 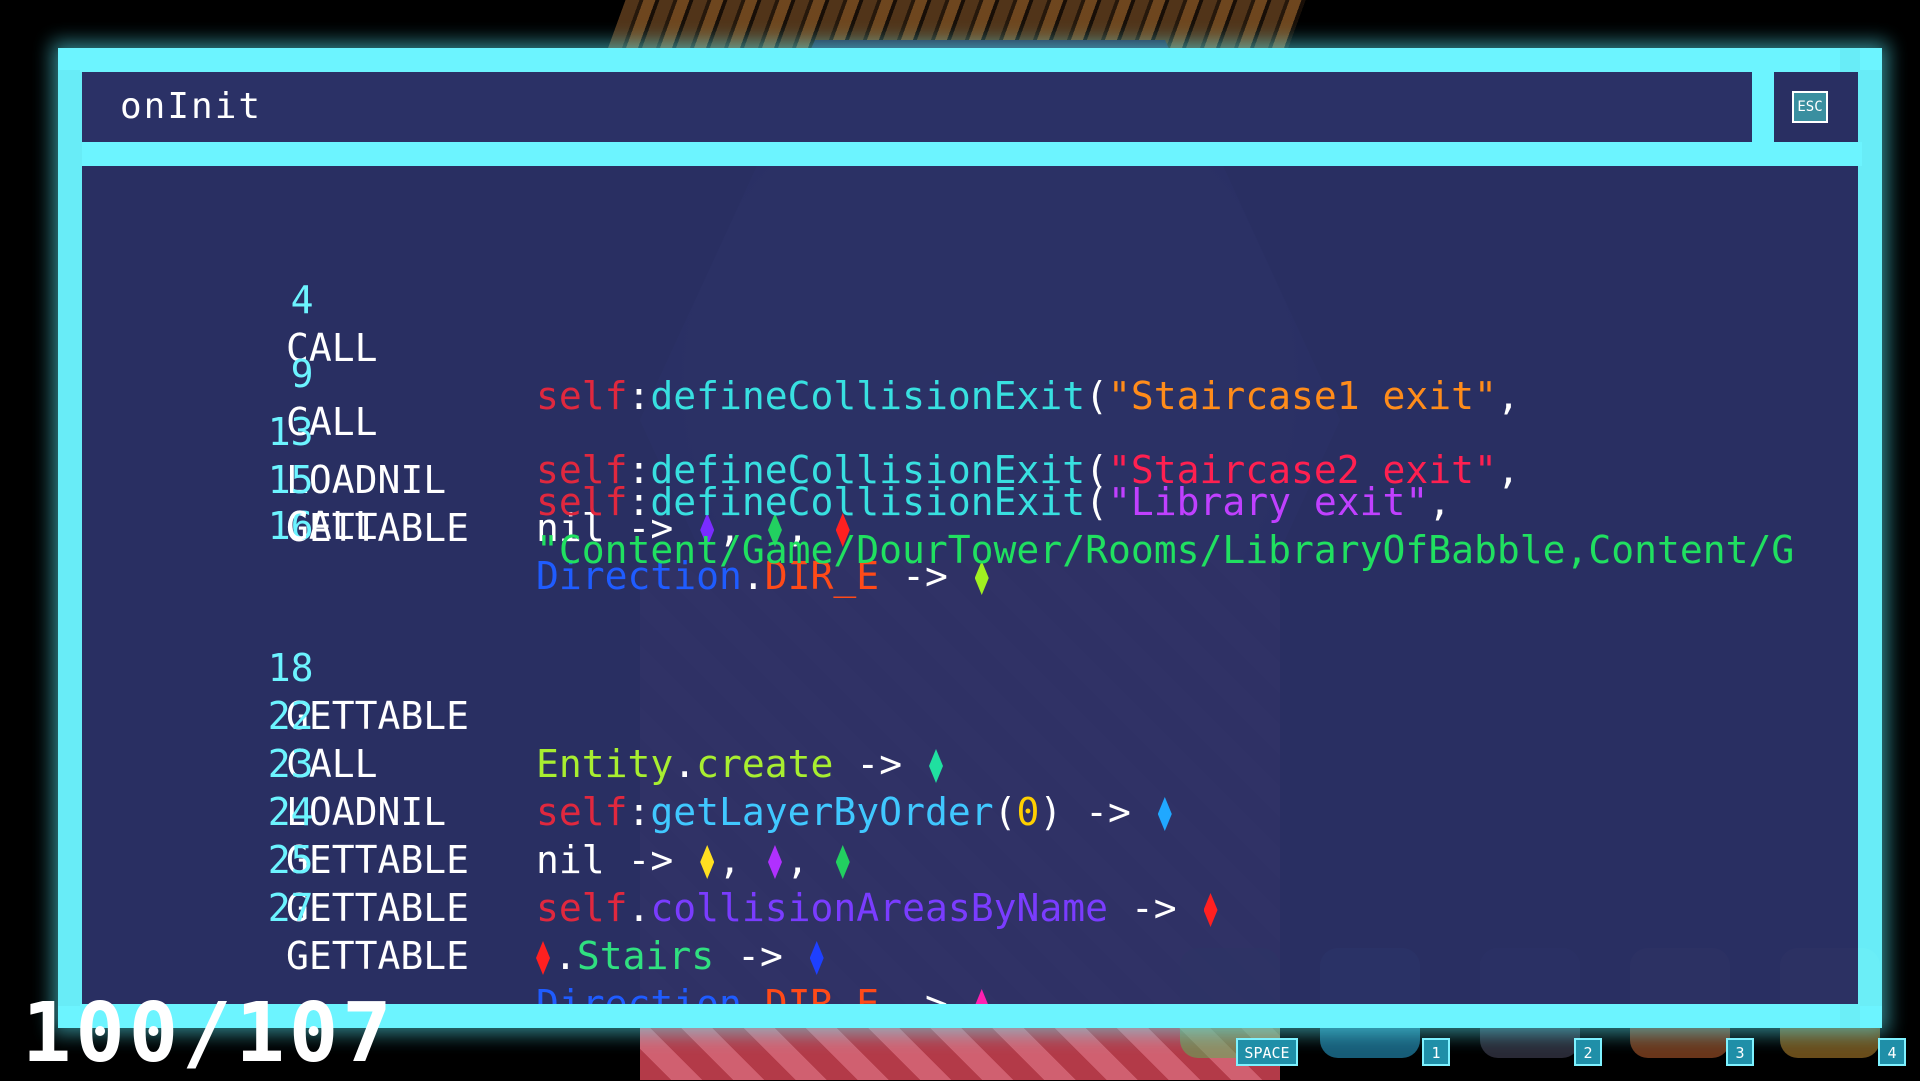 What do you see at coordinates (925, 993) in the screenshot?
I see `token-arrow: ->` at bounding box center [925, 993].